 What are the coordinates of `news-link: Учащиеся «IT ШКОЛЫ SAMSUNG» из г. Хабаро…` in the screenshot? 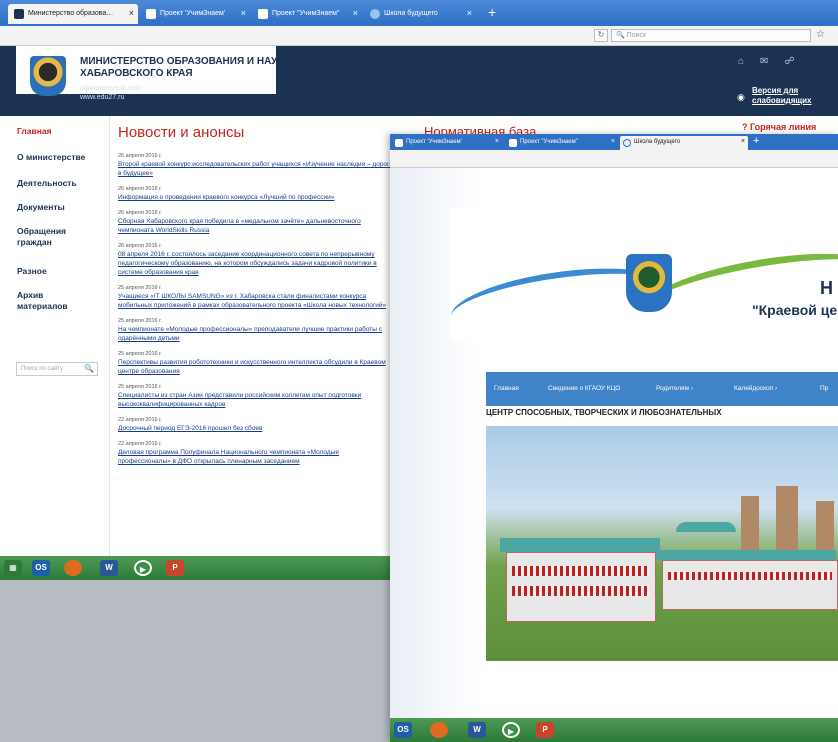 It's located at (255, 301).